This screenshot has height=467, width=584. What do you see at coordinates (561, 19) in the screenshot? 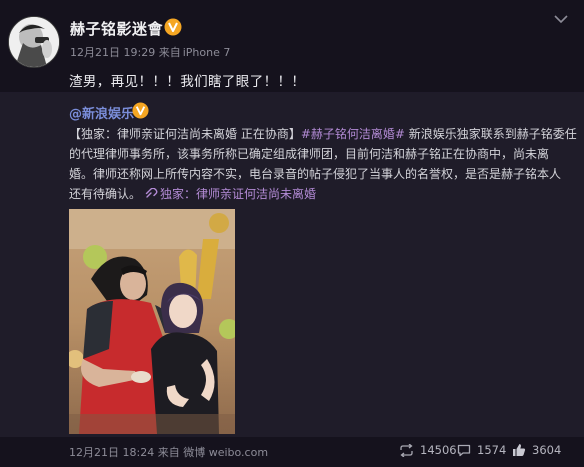
I see `chevron-down-icon` at bounding box center [561, 19].